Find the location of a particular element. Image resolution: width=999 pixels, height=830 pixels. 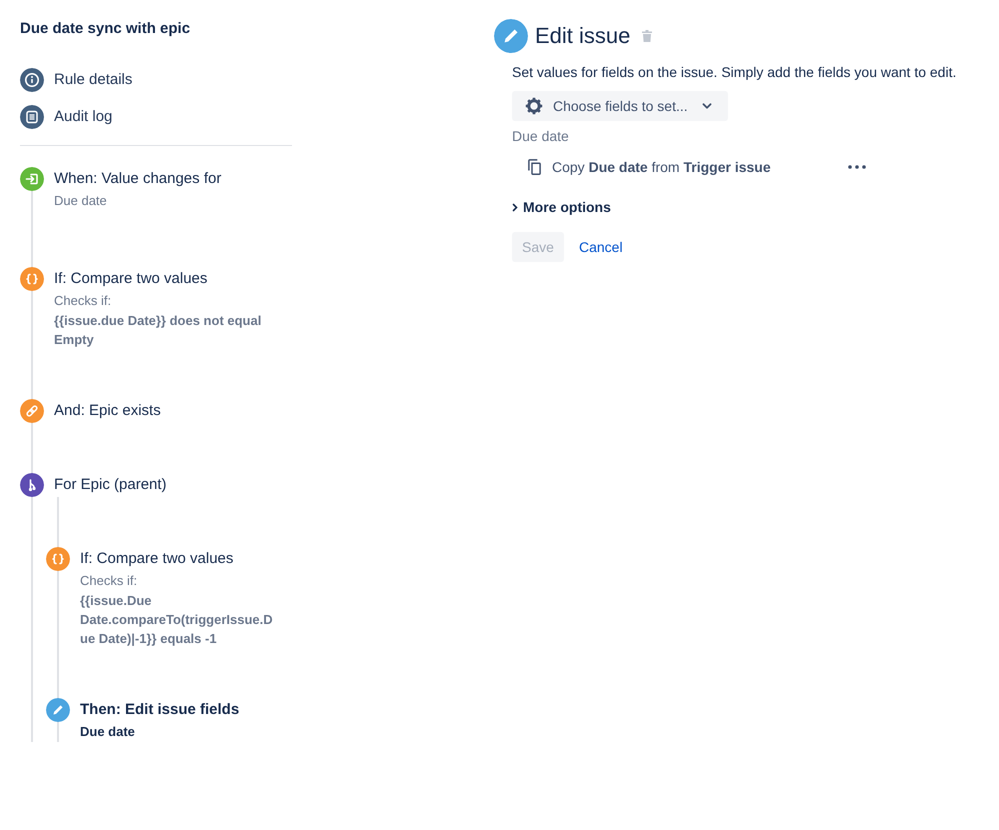

list-icon is located at coordinates (32, 117).